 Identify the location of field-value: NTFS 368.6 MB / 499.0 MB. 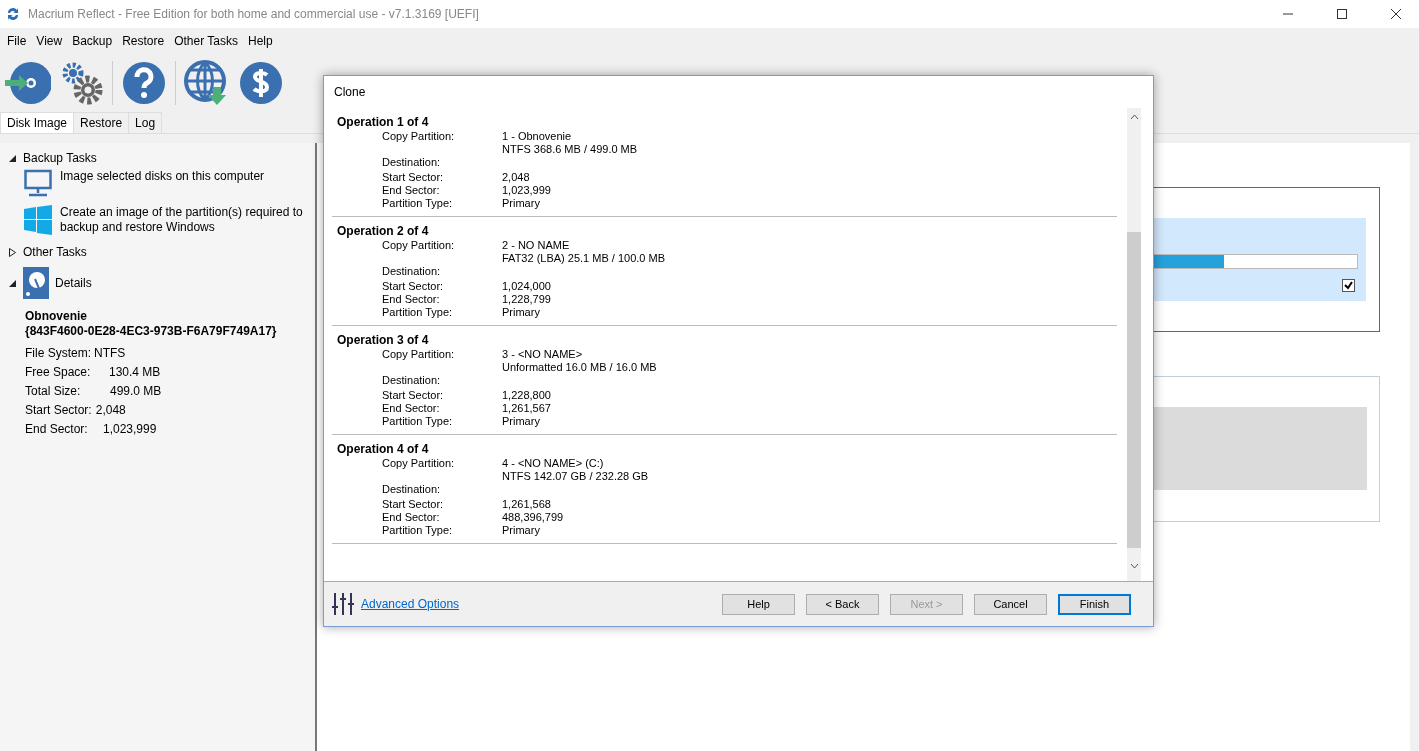
(570, 149).